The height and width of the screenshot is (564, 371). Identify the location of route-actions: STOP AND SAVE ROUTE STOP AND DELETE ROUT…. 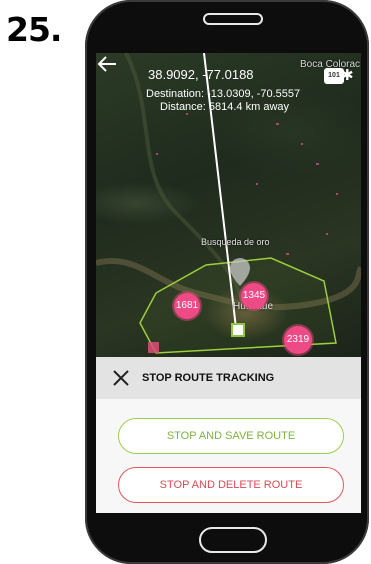
(228, 456).